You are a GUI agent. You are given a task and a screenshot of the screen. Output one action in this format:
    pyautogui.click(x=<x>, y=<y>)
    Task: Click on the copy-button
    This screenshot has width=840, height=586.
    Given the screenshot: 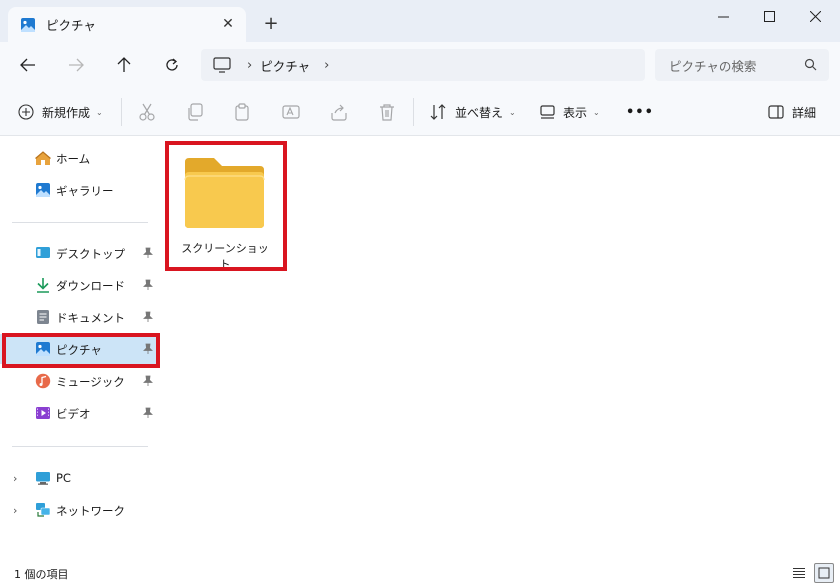 What is the action you would take?
    pyautogui.click(x=195, y=112)
    